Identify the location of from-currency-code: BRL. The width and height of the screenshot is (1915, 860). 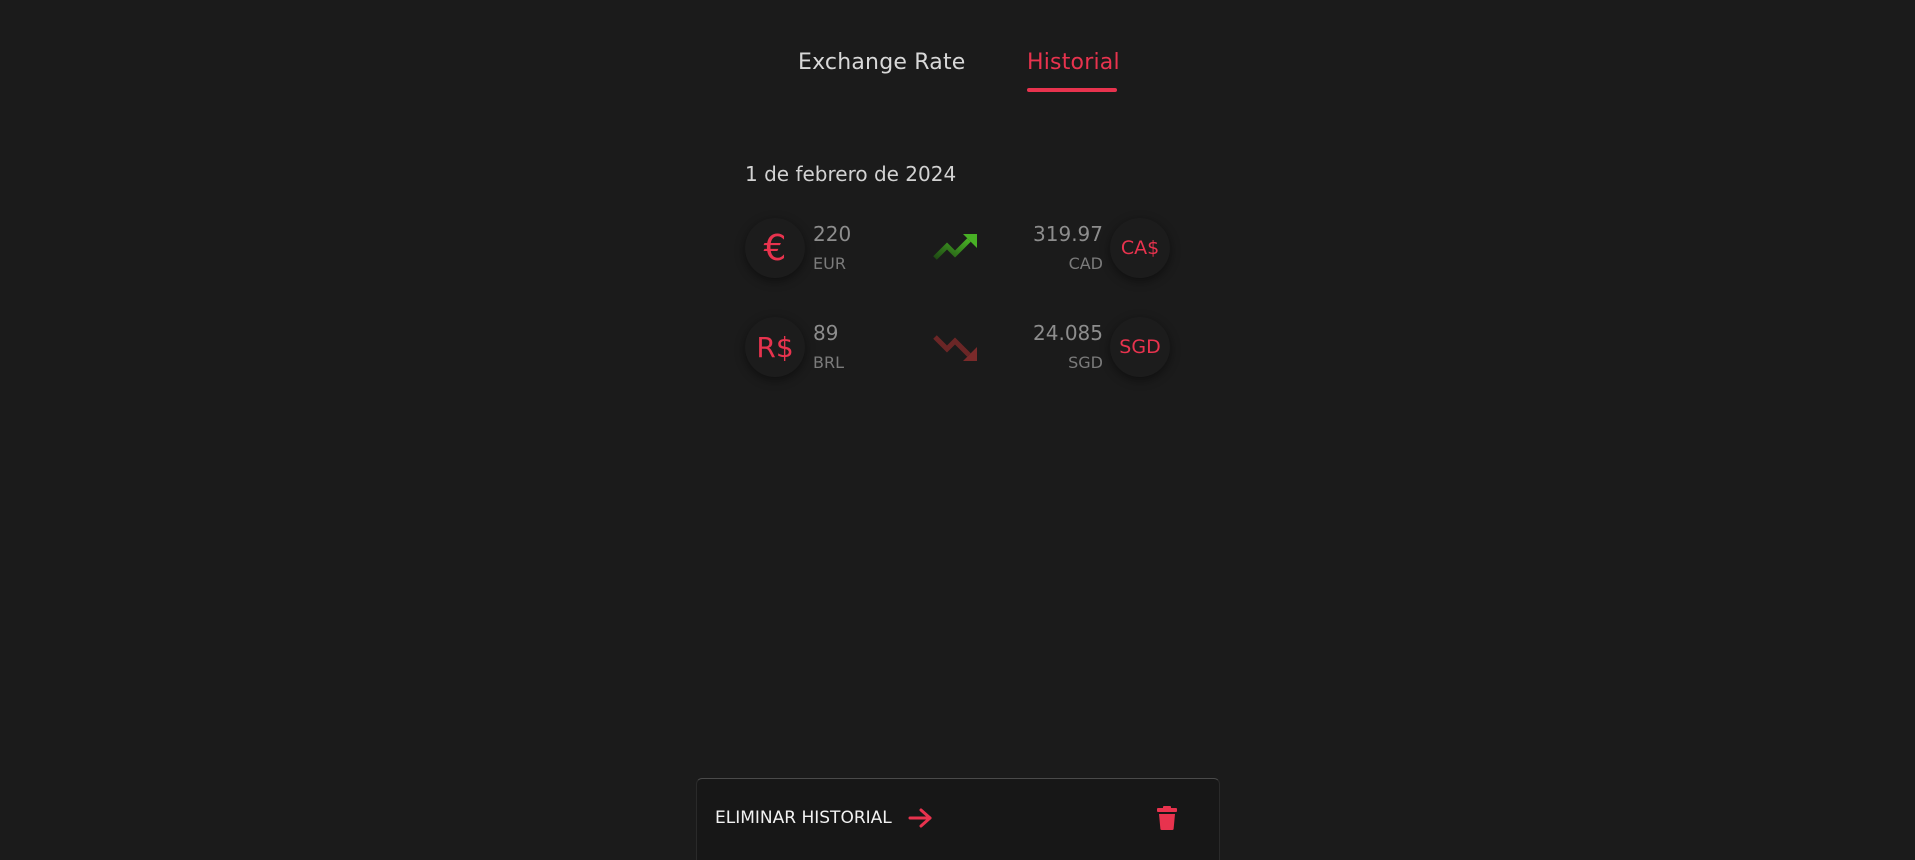
(829, 362).